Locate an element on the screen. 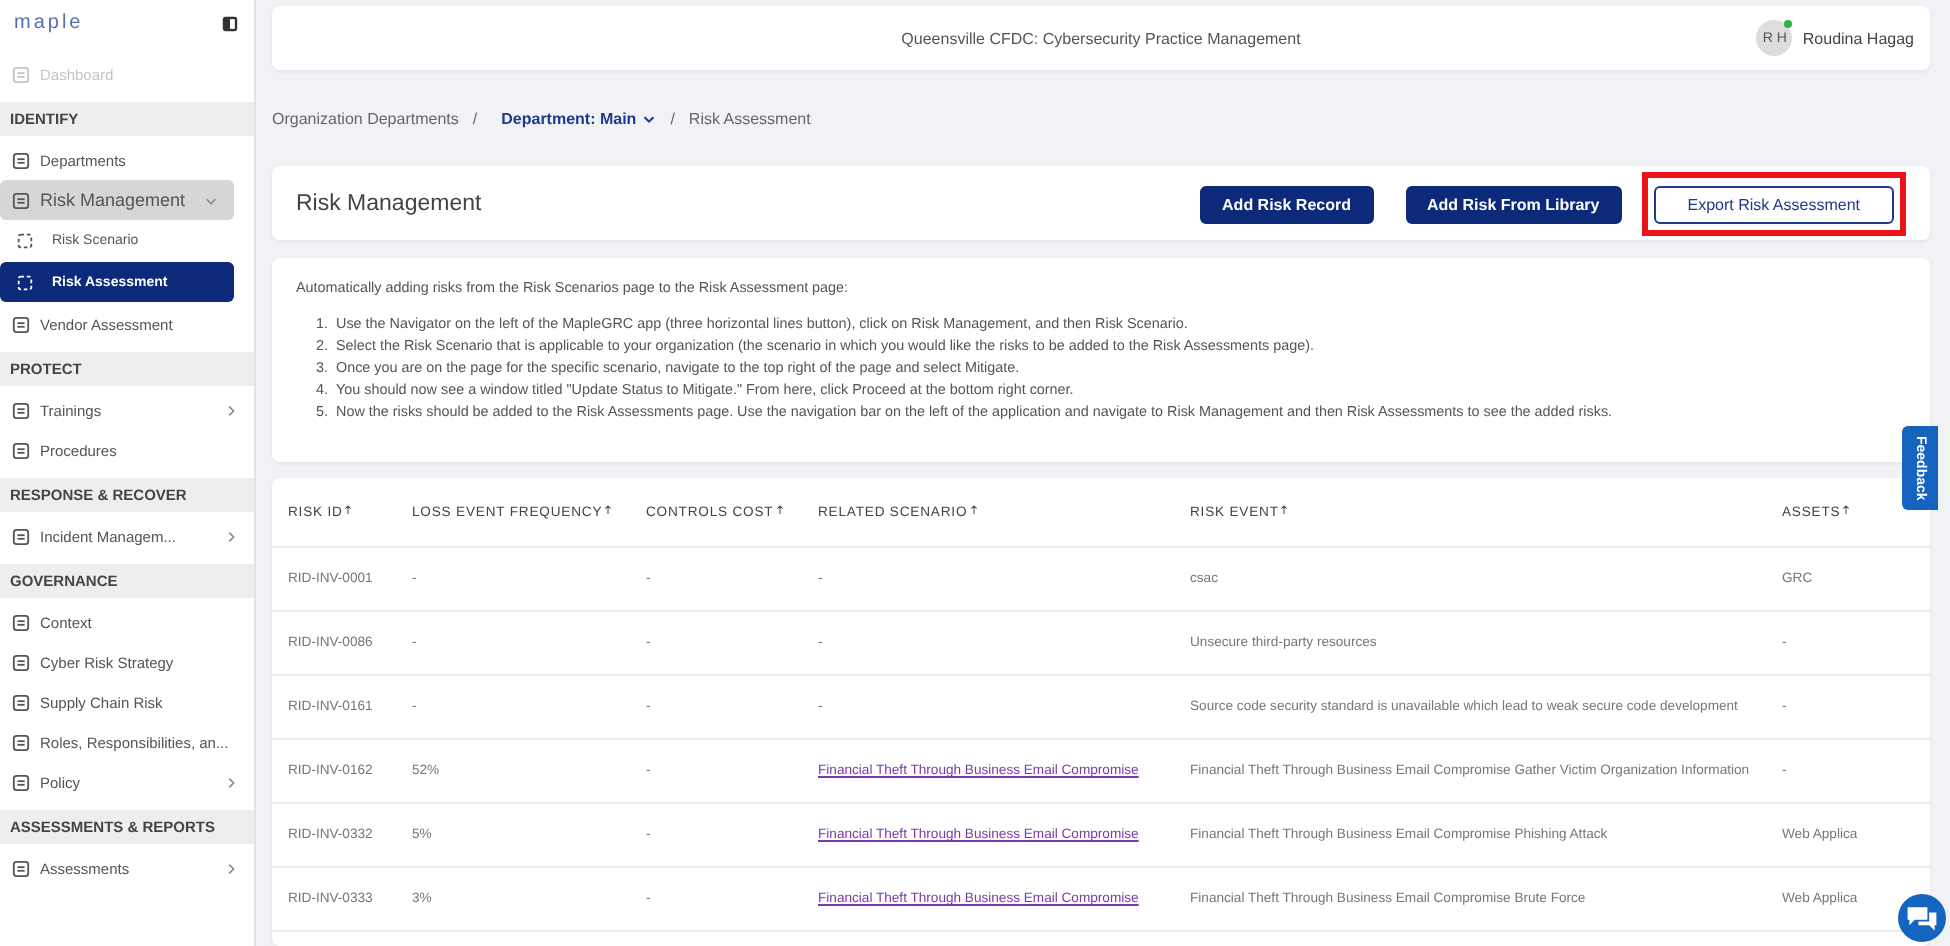 The width and height of the screenshot is (1950, 946). page-title: Risk Management is located at coordinates (389, 203).